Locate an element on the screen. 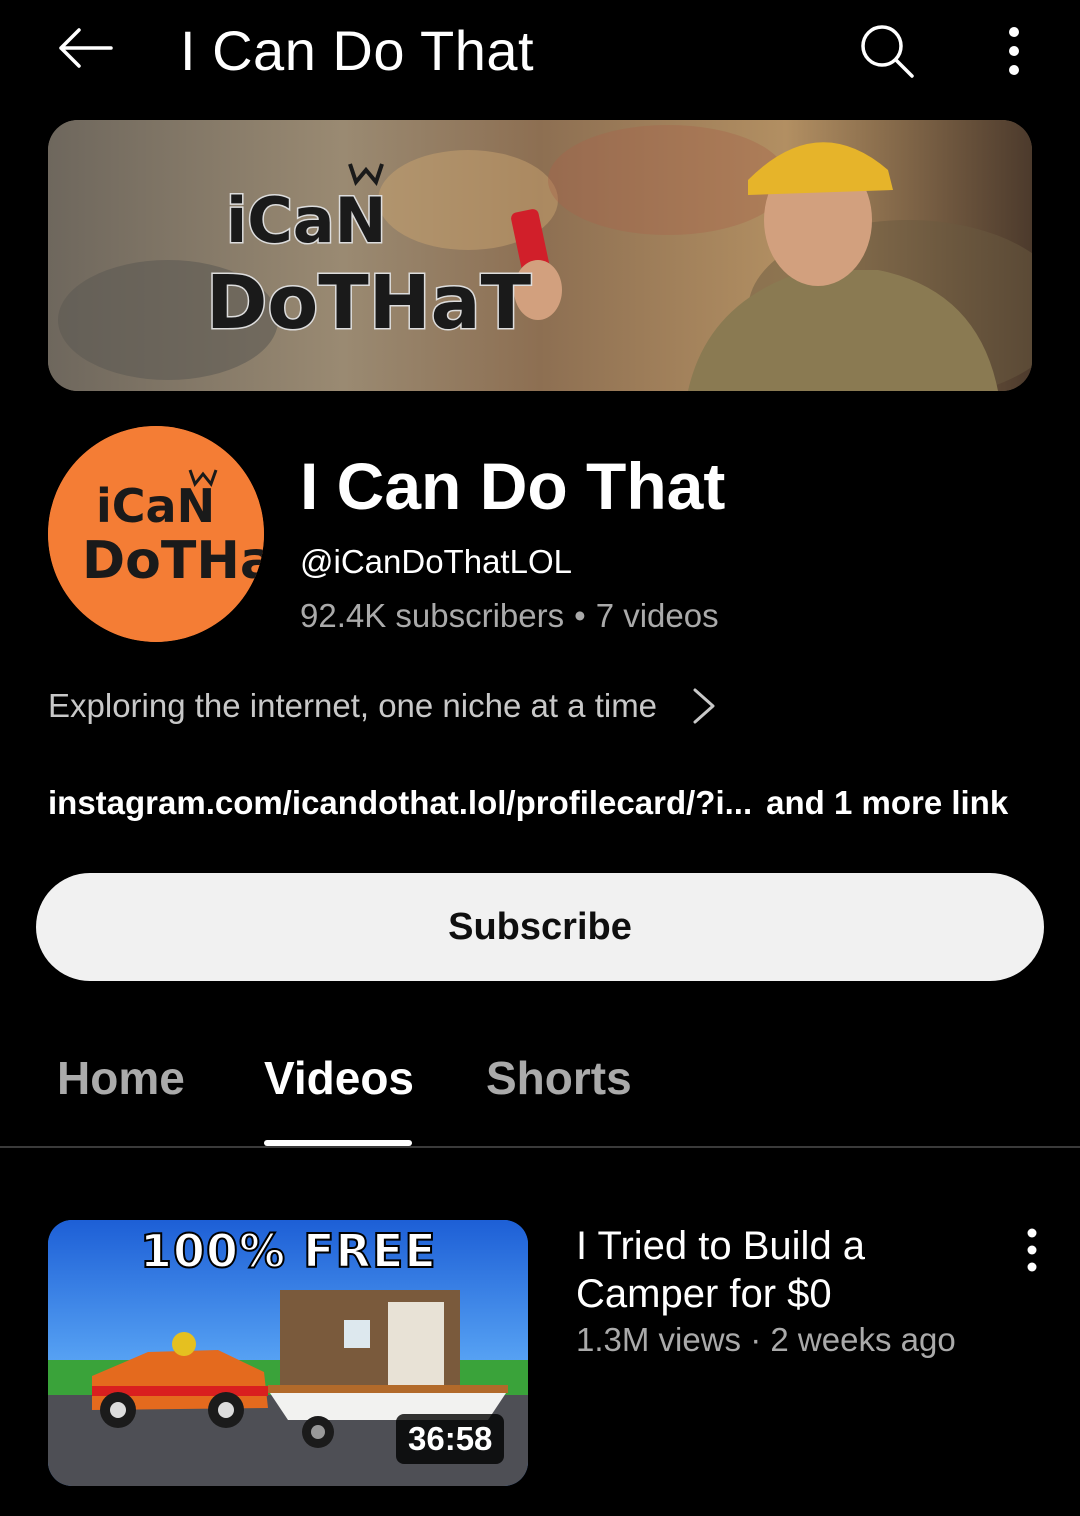 The height and width of the screenshot is (1516, 1080). arrow-left-icon is located at coordinates (86, 48).